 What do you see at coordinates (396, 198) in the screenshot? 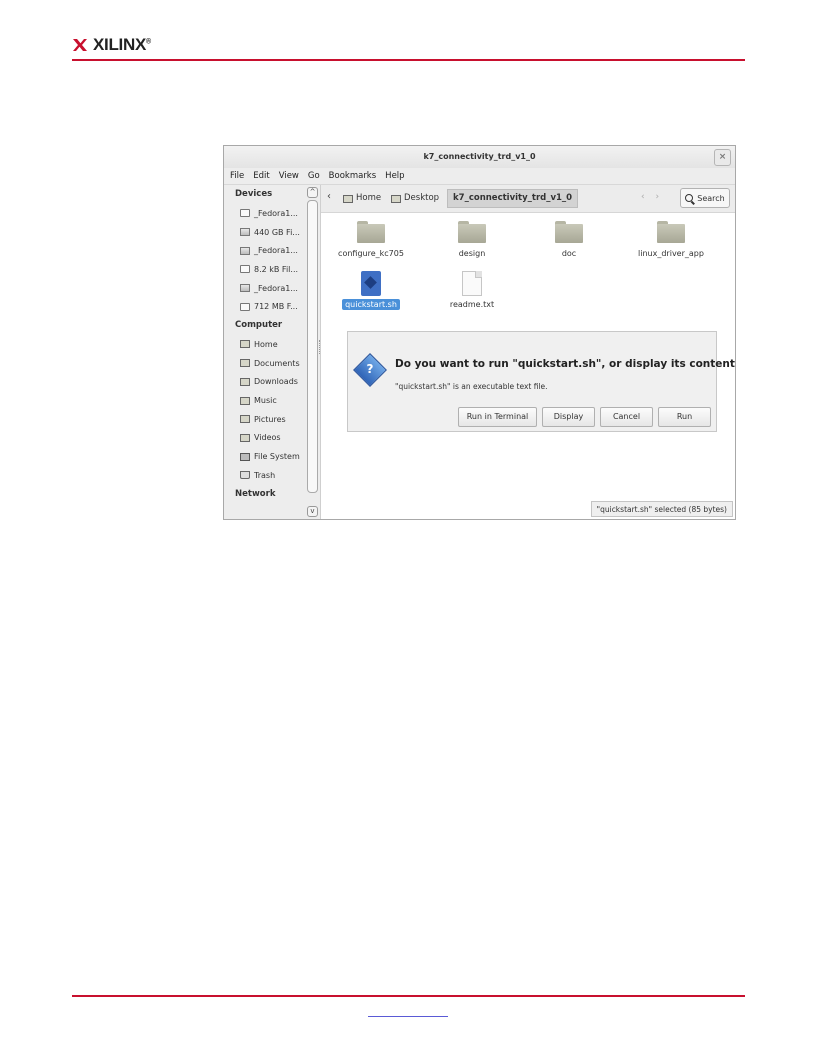
I see `desktop-folder-icon` at bounding box center [396, 198].